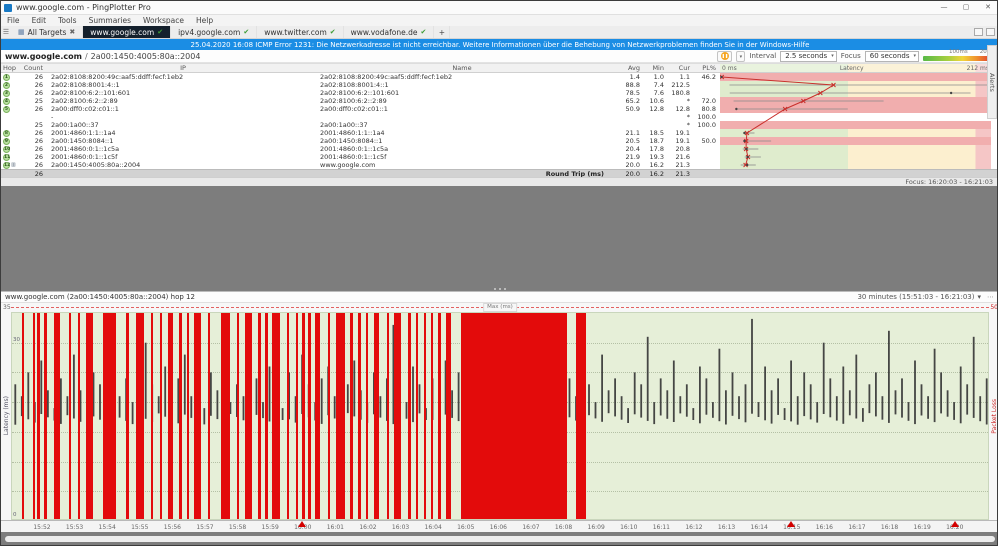 The image size is (998, 546). Describe the element at coordinates (38, 165) in the screenshot. I see `count-cell: 26` at that location.